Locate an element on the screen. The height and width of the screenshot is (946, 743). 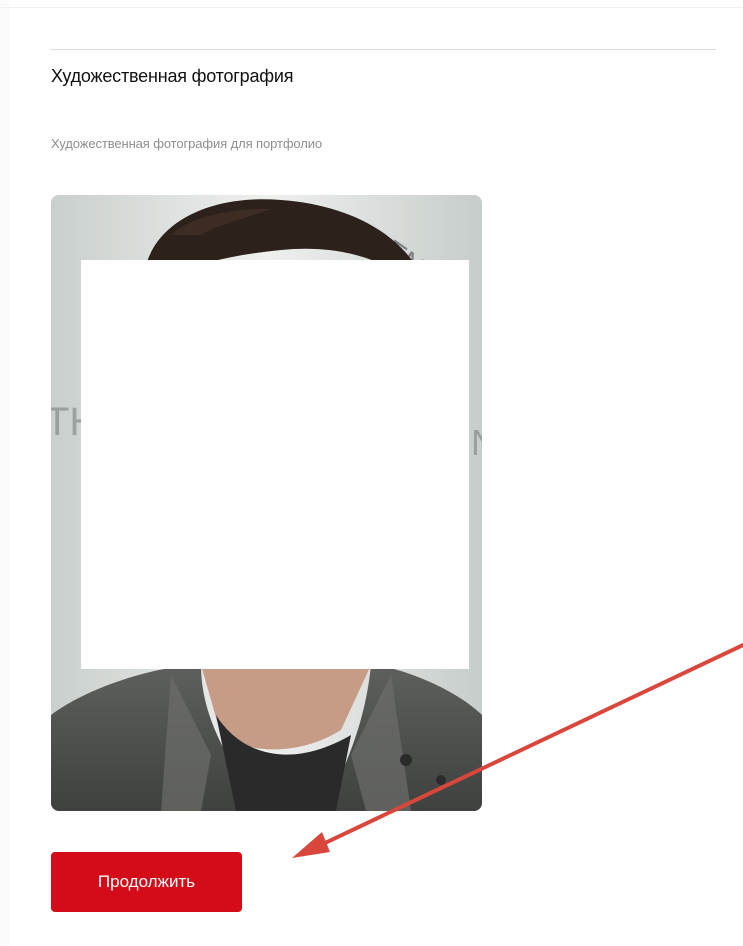
continue-button: Продолжить is located at coordinates (146, 882).